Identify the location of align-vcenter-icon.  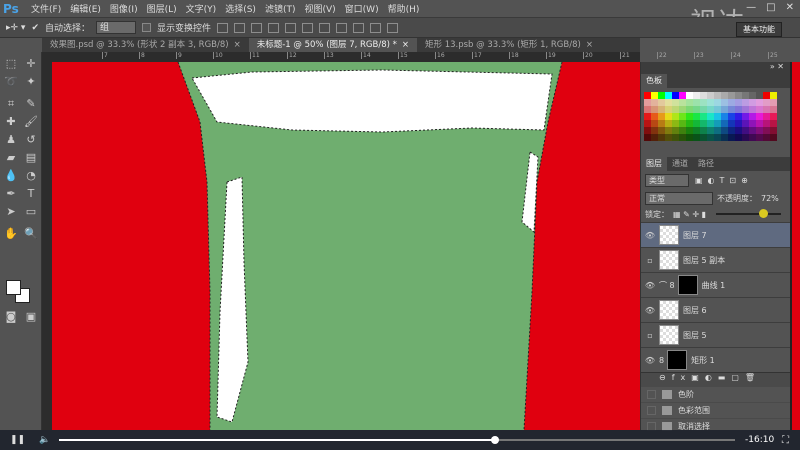
(240, 27).